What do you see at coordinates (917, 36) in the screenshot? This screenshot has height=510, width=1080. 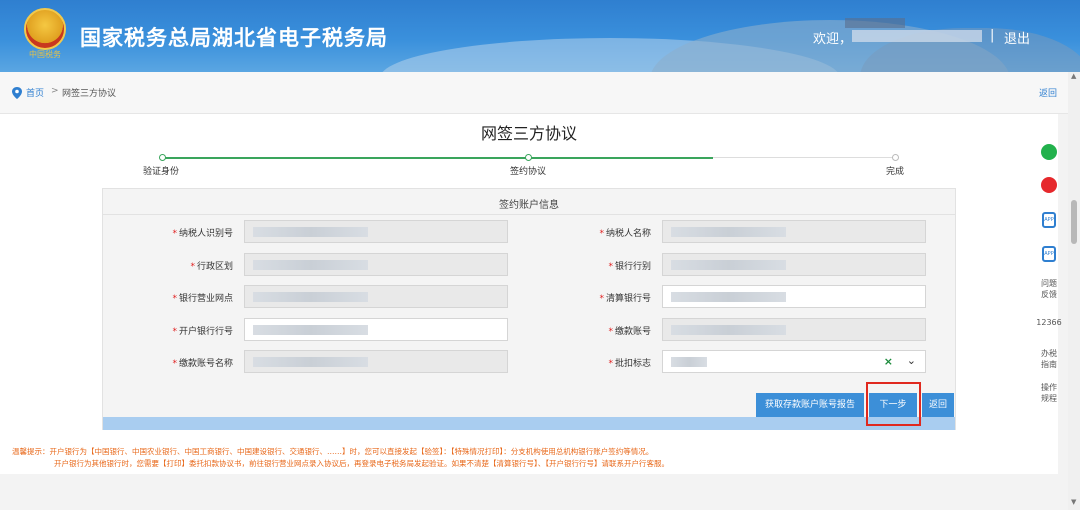 I see `user-name-redacted` at bounding box center [917, 36].